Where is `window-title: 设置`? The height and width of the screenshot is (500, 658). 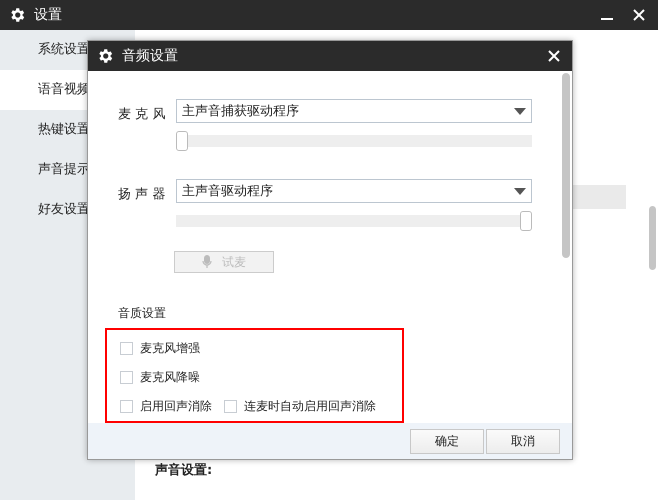
window-title: 设置 is located at coordinates (48, 15).